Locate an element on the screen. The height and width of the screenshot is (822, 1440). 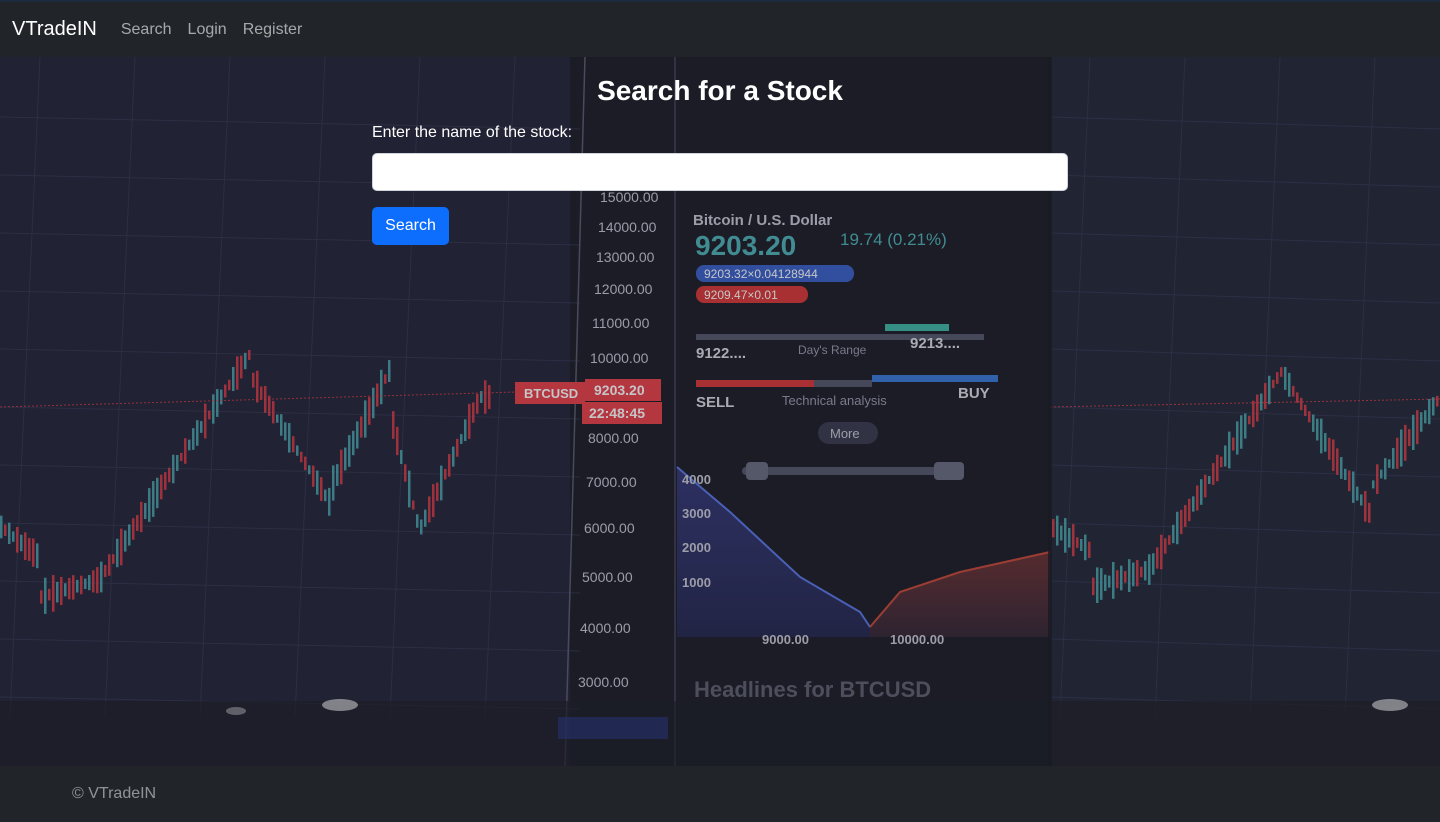
nav-link-search: Search is located at coordinates (146, 30).